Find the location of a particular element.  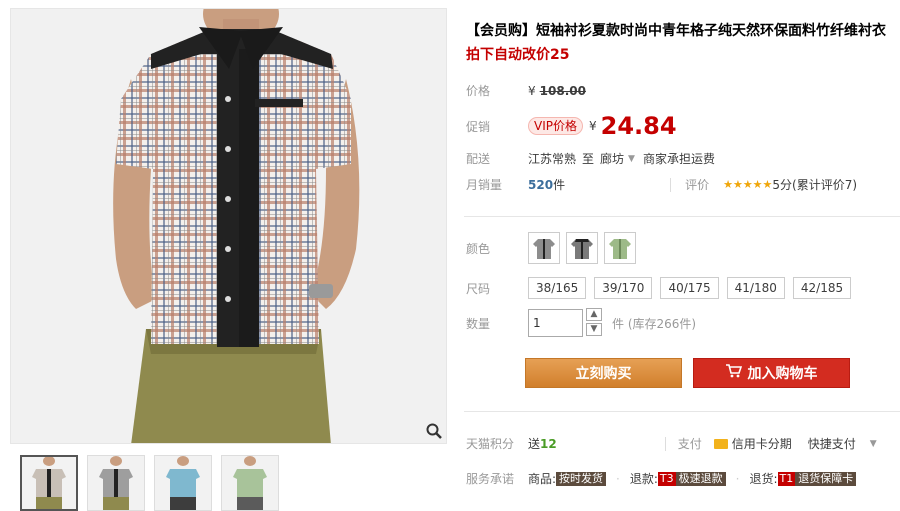

size-option-39: 39/170 is located at coordinates (623, 288).